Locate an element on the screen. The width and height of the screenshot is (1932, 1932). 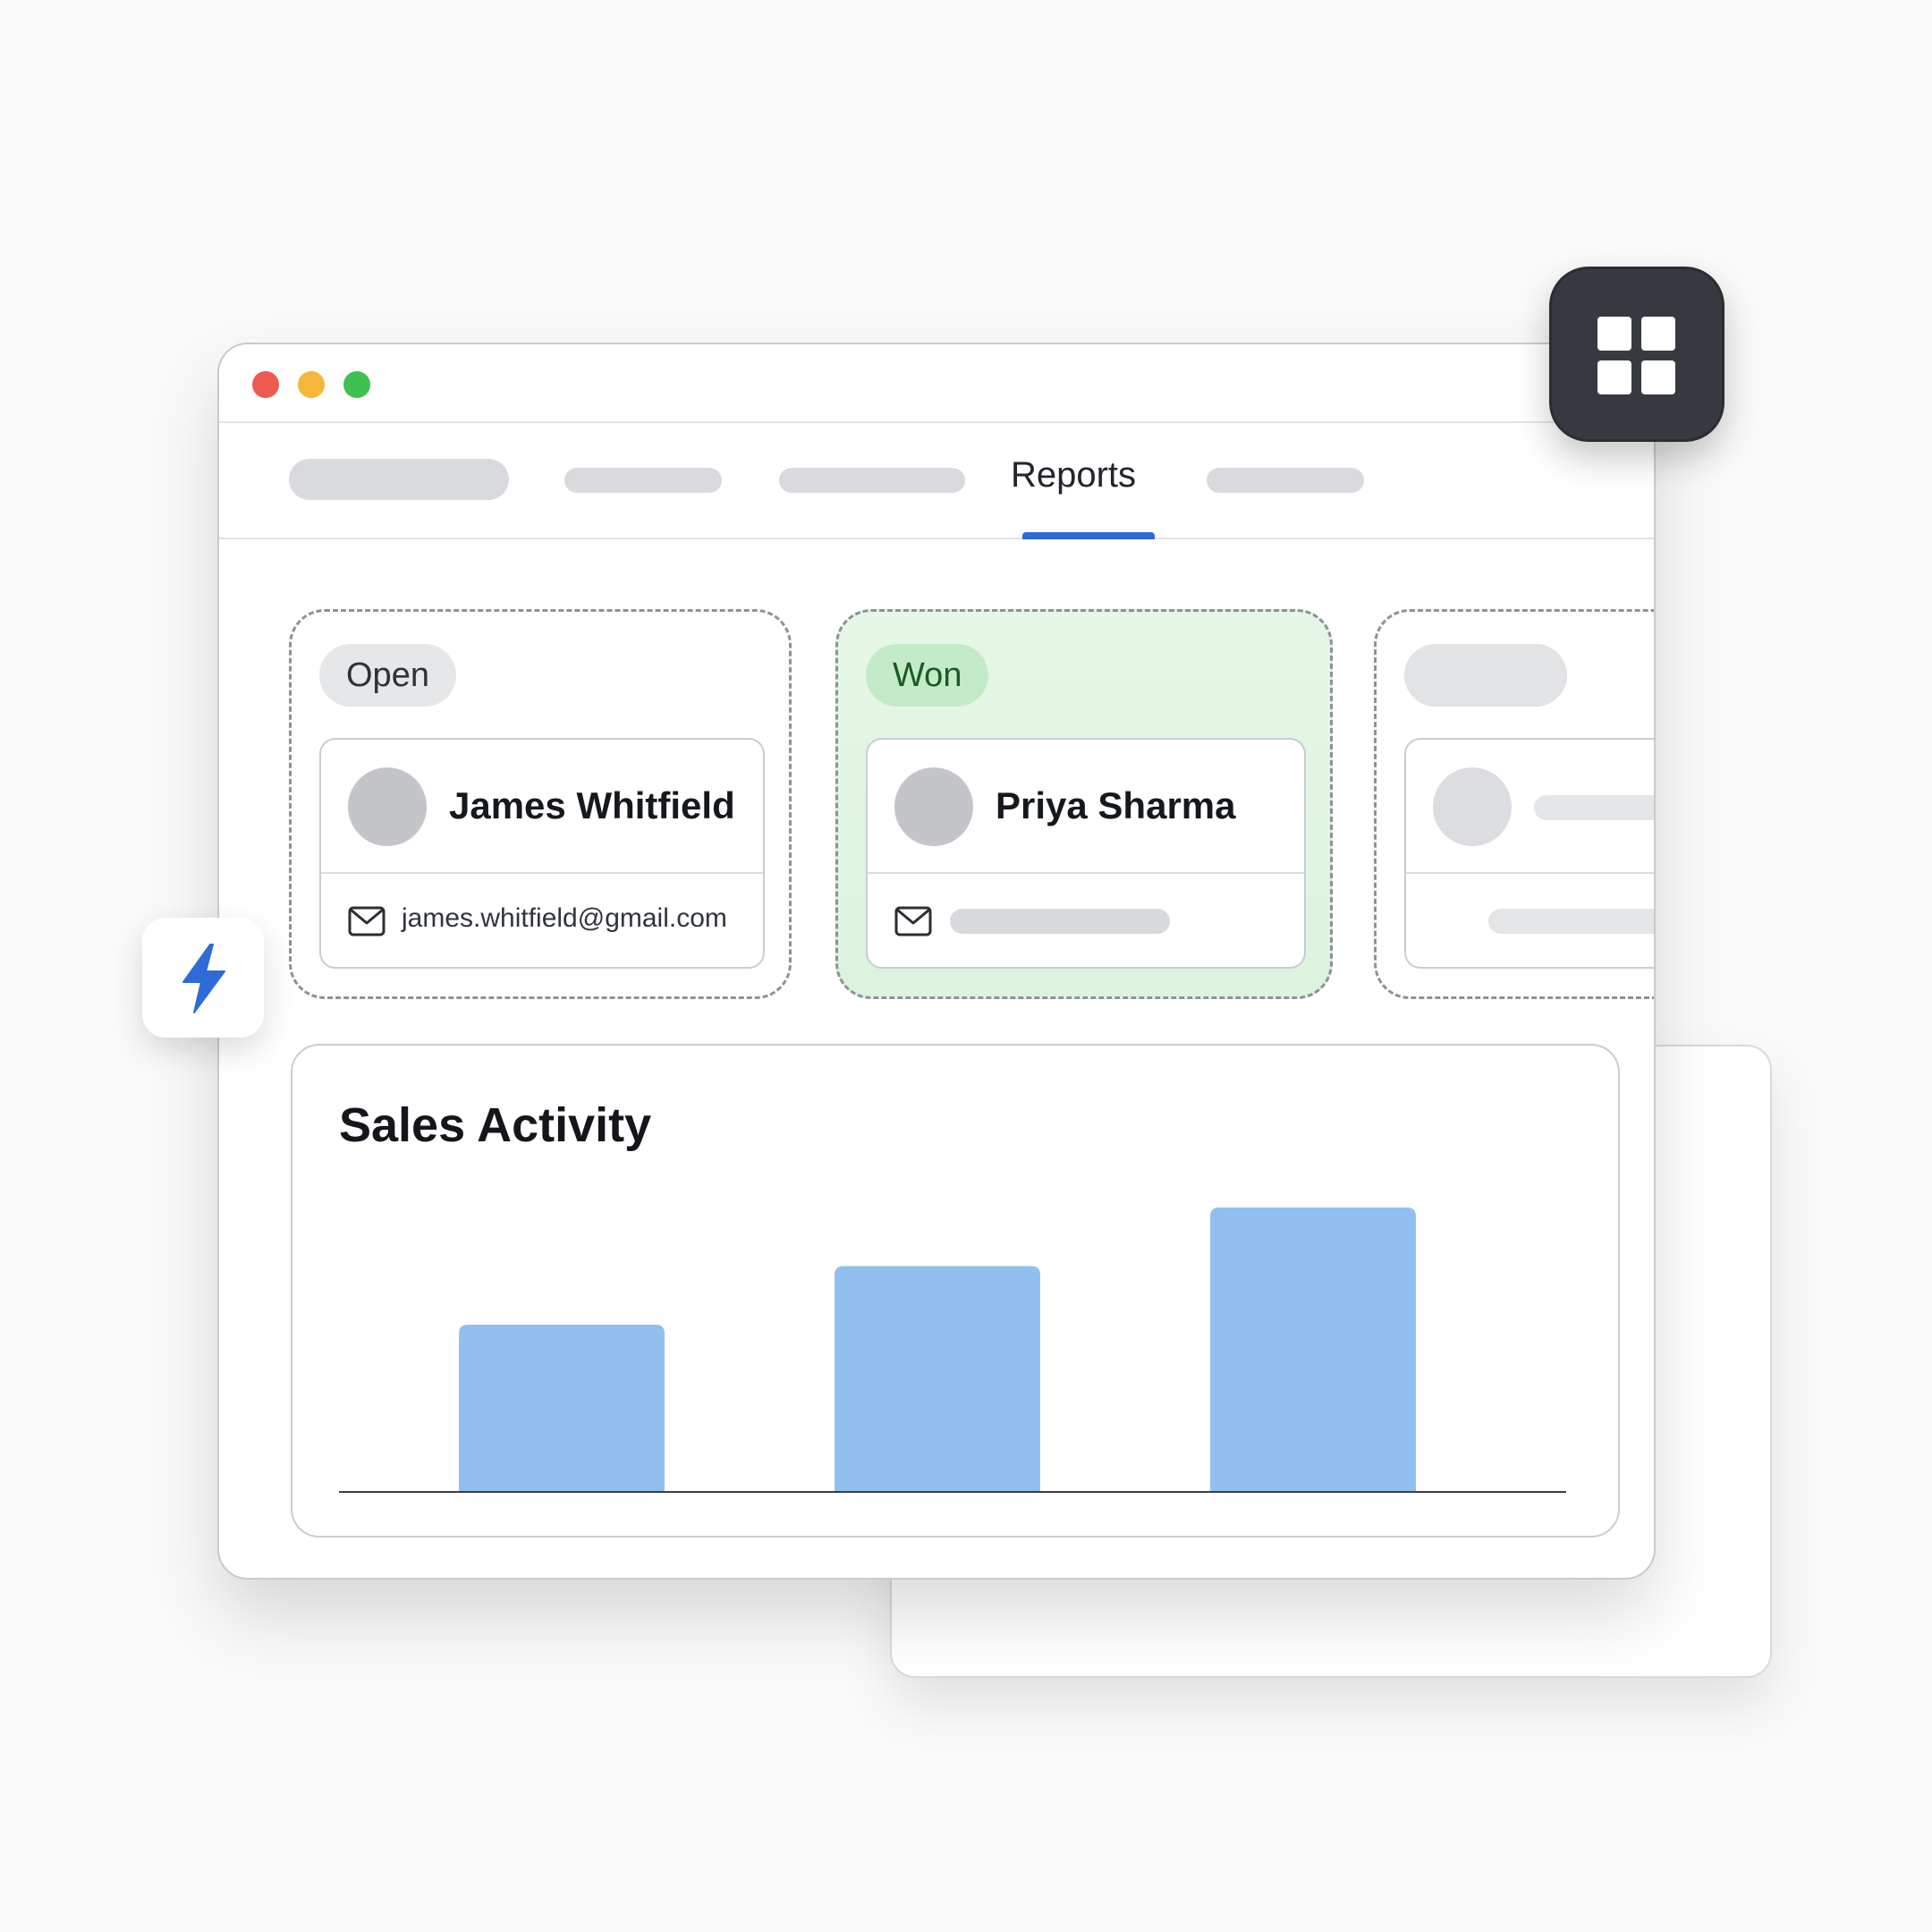
lead-card-header: Priya Sharma is located at coordinates (1086, 807).